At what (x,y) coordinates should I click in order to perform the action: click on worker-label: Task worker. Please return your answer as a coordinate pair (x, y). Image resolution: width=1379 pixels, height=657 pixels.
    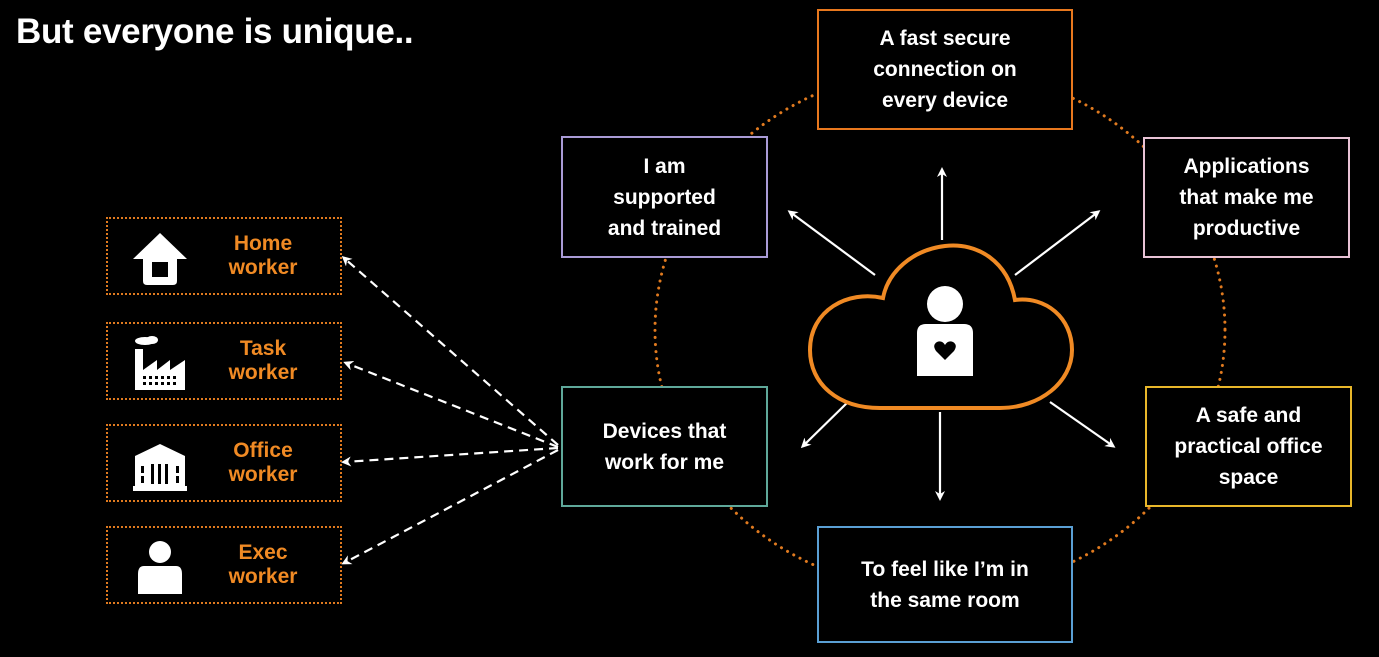
    Looking at the image, I should click on (263, 360).